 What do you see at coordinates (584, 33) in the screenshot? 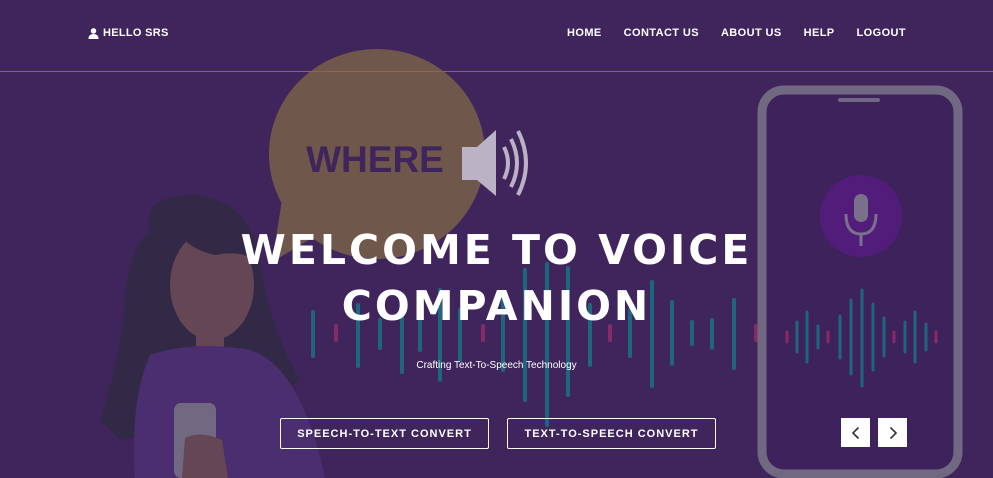
I see `nav-home: HOME` at bounding box center [584, 33].